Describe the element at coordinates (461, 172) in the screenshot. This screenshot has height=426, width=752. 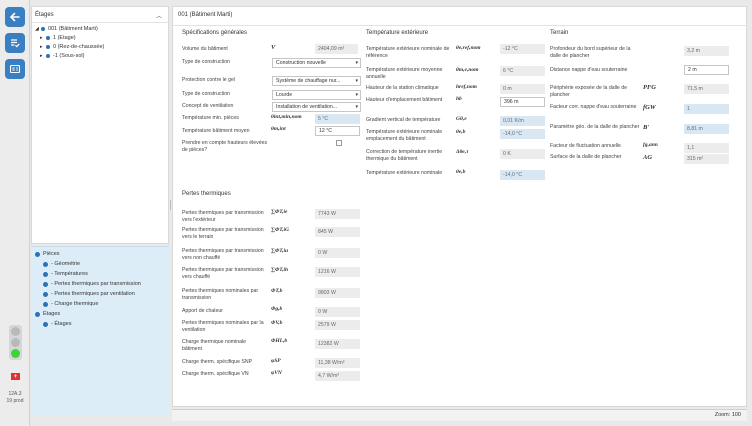
I see `ext-nominale-symbol: θe,b` at that location.